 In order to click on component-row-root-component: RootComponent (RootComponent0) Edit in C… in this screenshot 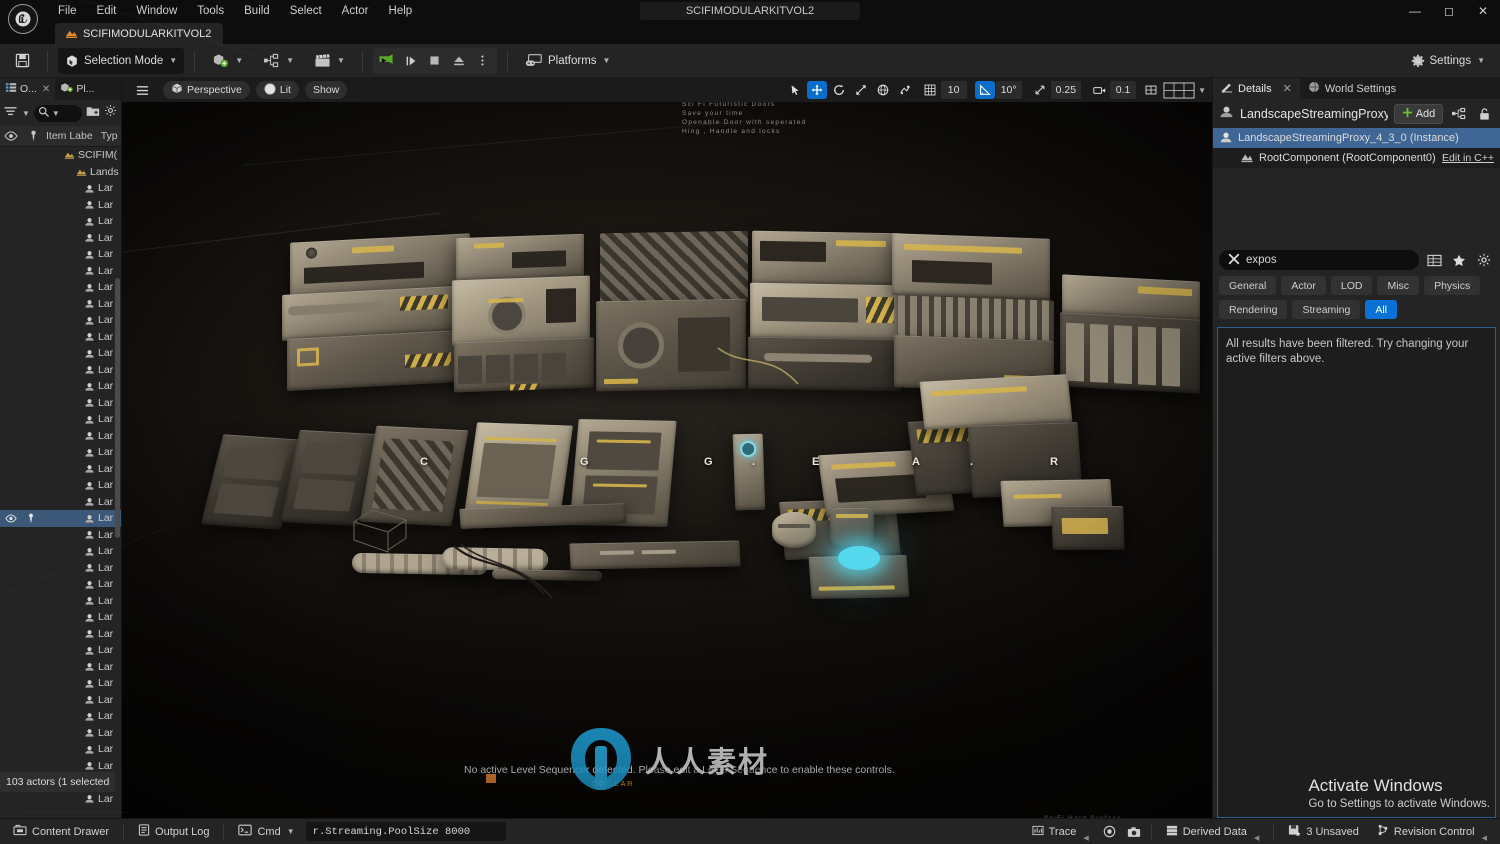, I will do `click(1356, 158)`.